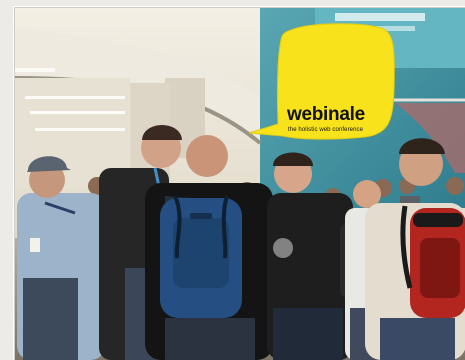  I want to click on badge-brand: webinale, so click(326, 115).